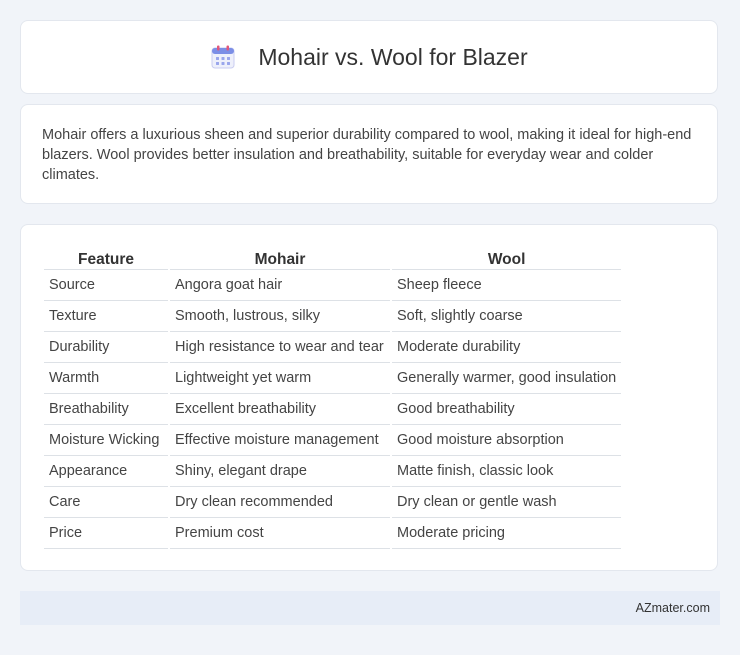  Describe the element at coordinates (280, 409) in the screenshot. I see `mohair-cell: Excellent breathability` at that location.